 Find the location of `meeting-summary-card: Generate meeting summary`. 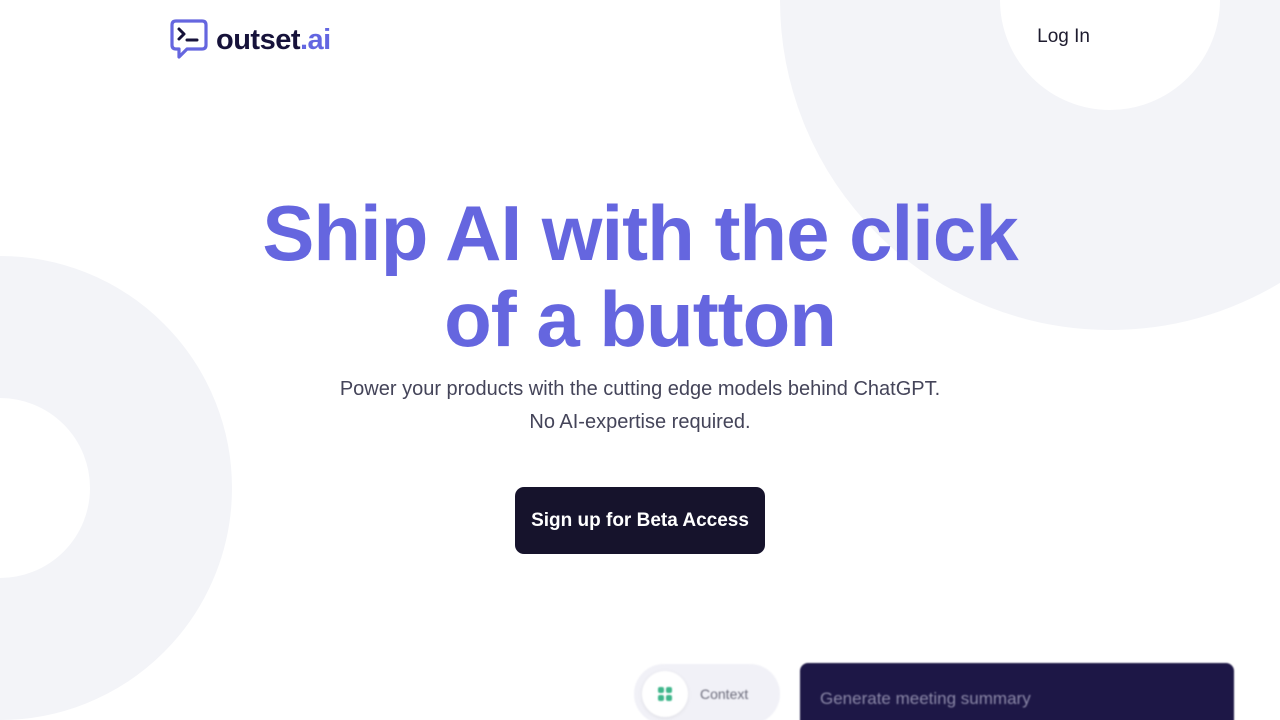

meeting-summary-card: Generate meeting summary is located at coordinates (1017, 691).